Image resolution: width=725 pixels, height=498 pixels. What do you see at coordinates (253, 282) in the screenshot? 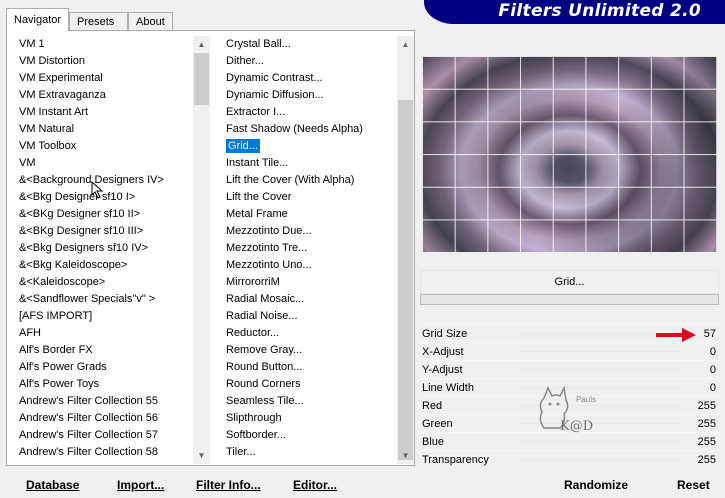
I see `filter-item-label: MirrororriM` at bounding box center [253, 282].